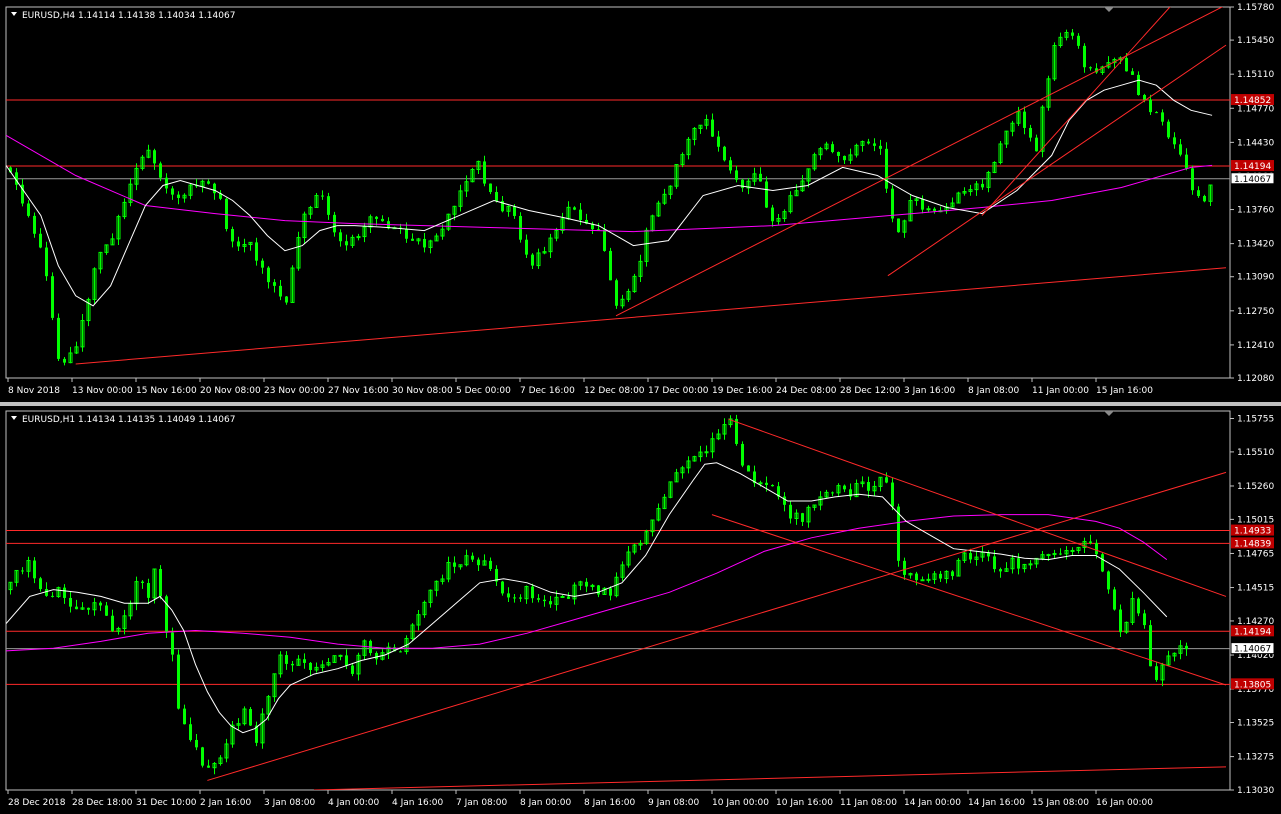 This screenshot has width=1281, height=814. Describe the element at coordinates (1252, 684) in the screenshot. I see `h1-level-price-tag-3: 1.13805` at that location.